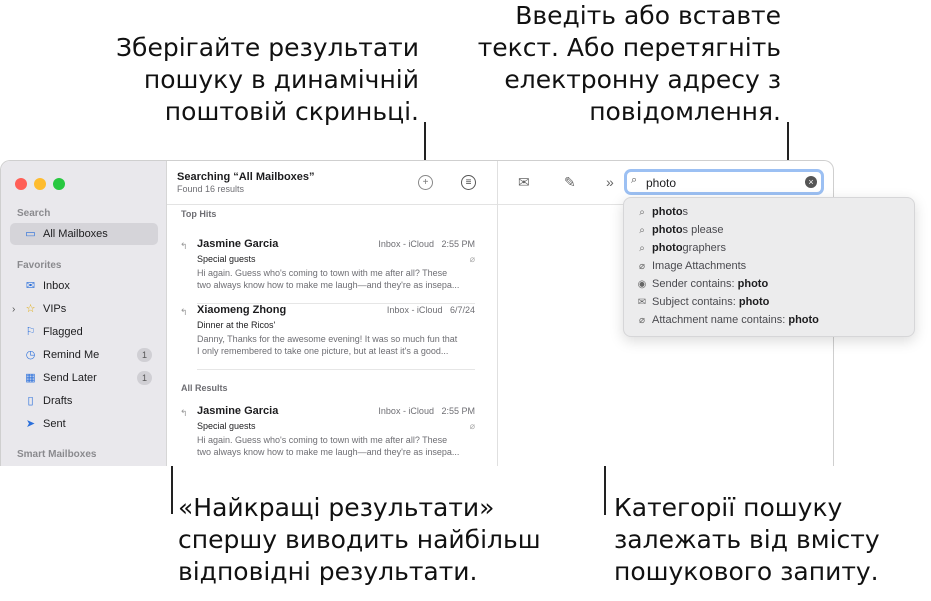  I want to click on search-input, so click(726, 182).